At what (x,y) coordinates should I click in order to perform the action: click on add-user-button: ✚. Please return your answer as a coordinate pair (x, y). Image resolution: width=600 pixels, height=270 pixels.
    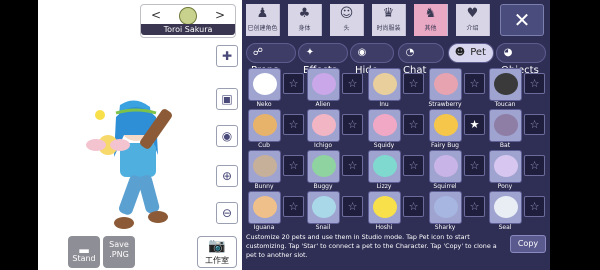
    Looking at the image, I should click on (227, 56).